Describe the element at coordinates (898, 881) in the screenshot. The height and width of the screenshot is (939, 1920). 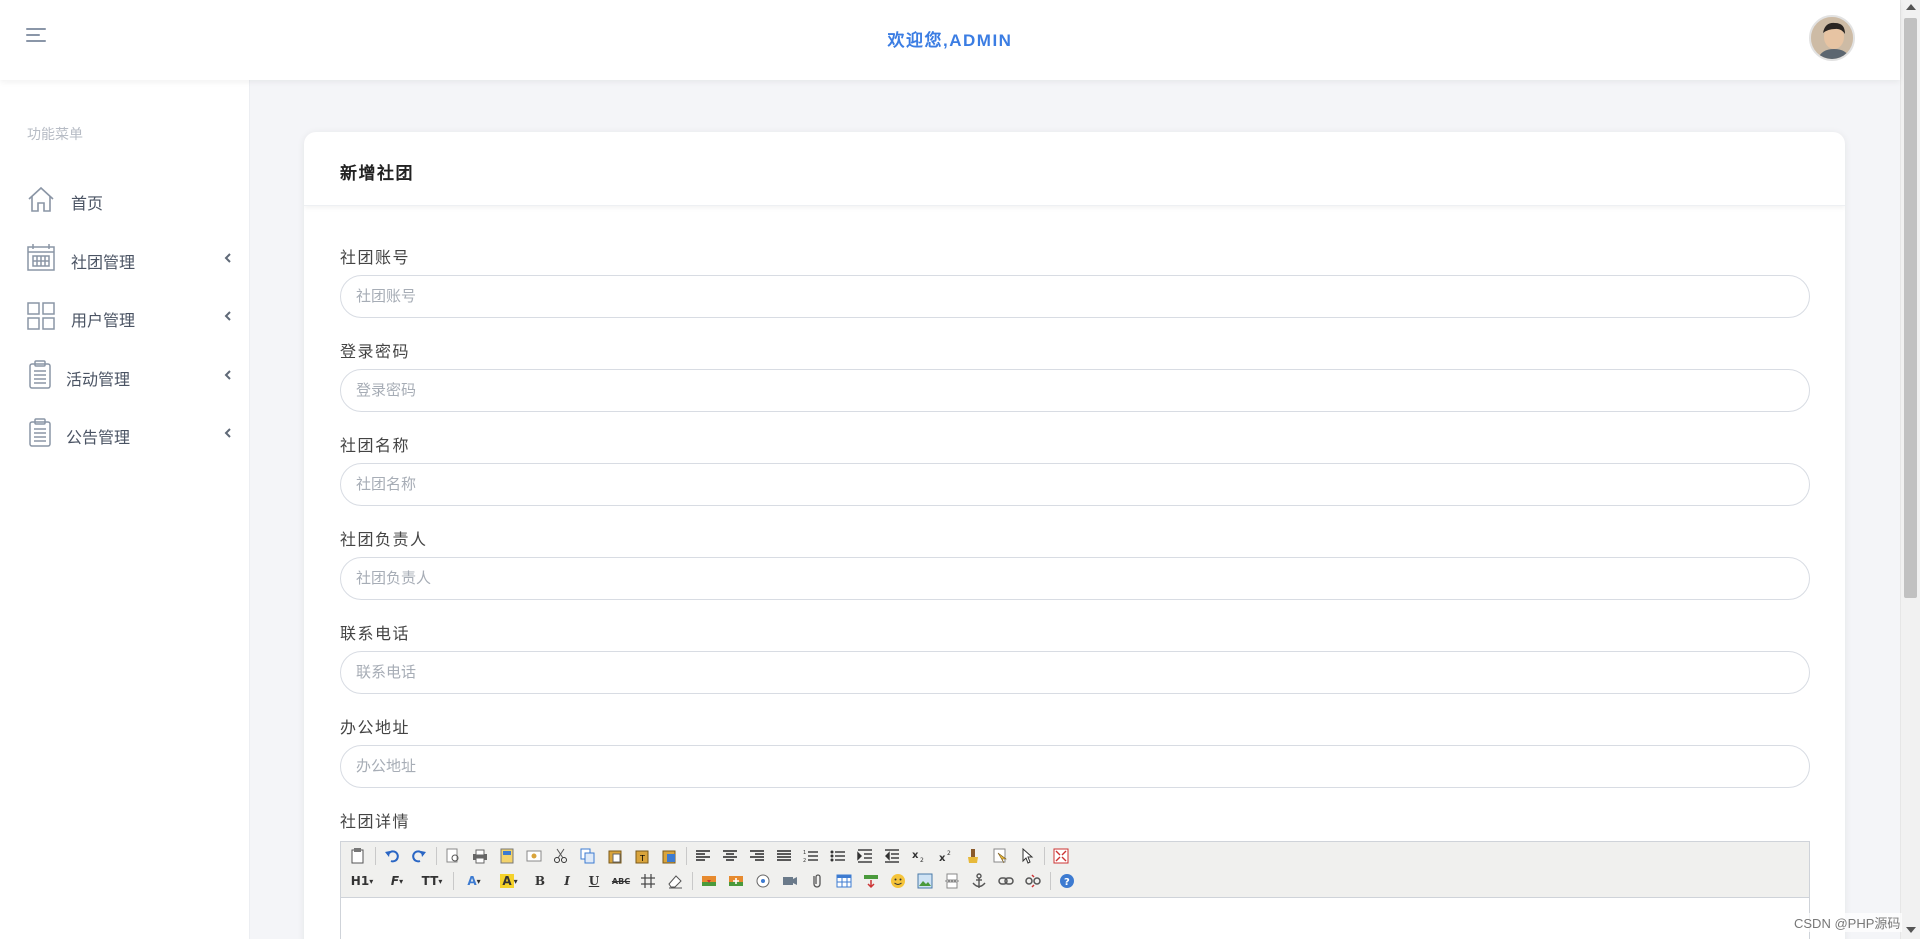
I see `emoji-icon` at that location.